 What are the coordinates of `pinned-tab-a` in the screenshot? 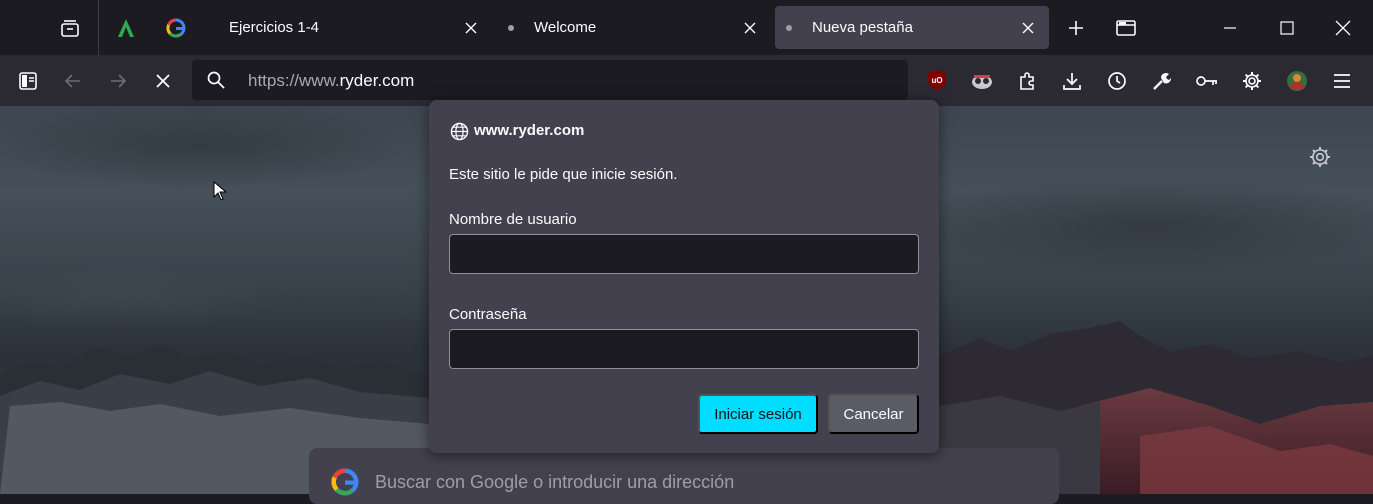 It's located at (126, 28).